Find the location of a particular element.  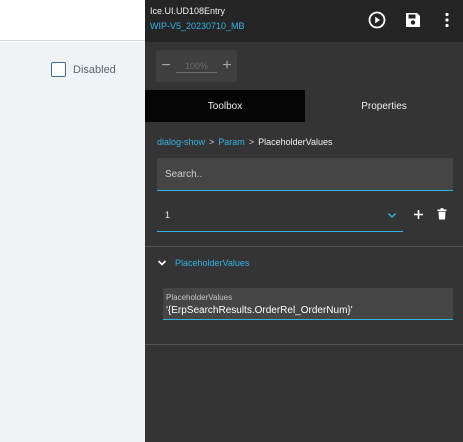

zoom-control: − 100% + is located at coordinates (196, 66).